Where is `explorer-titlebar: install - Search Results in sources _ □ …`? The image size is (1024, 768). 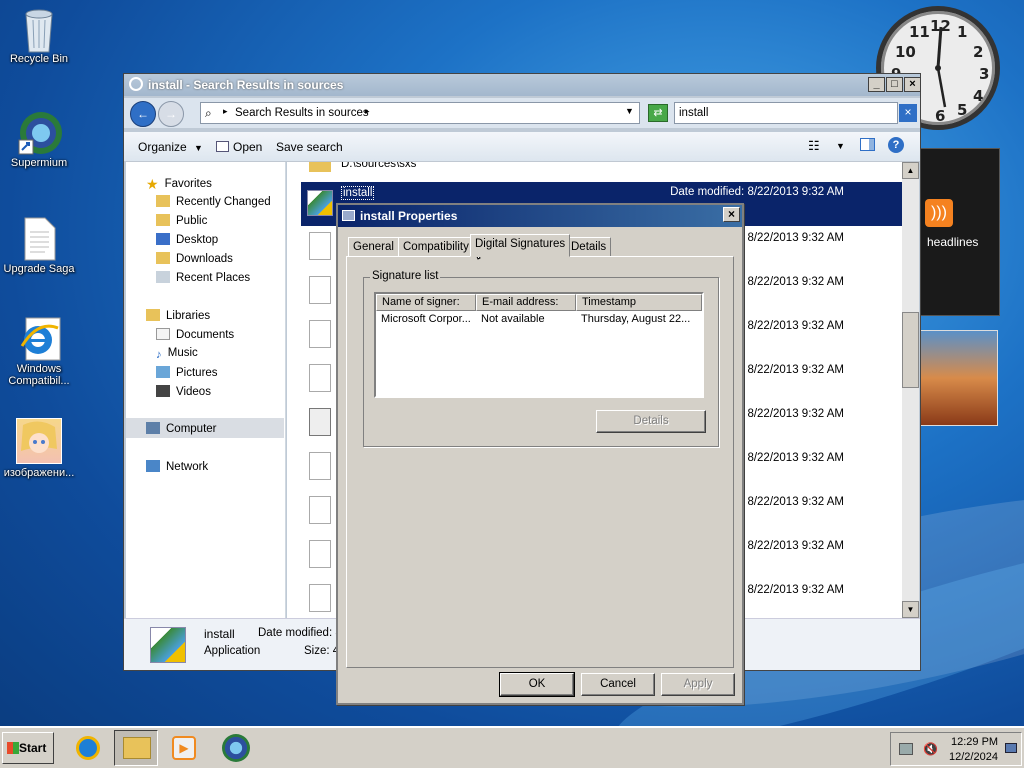
explorer-titlebar: install - Search Results in sources _ □ … is located at coordinates (522, 85).